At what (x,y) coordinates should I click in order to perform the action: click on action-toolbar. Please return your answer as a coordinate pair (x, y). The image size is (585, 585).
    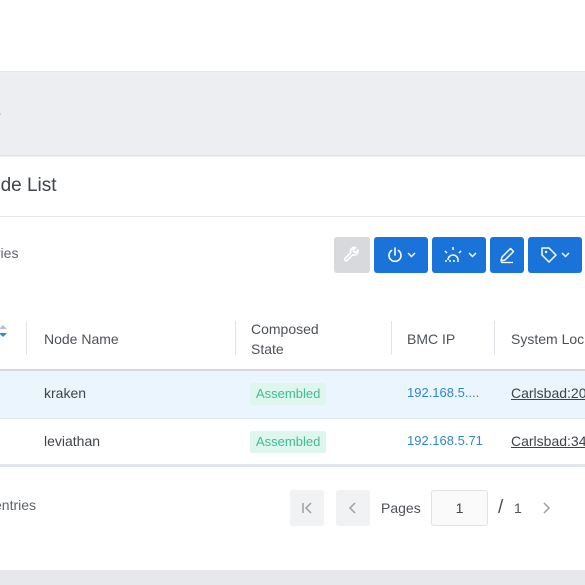
    Looking at the image, I should click on (459, 255).